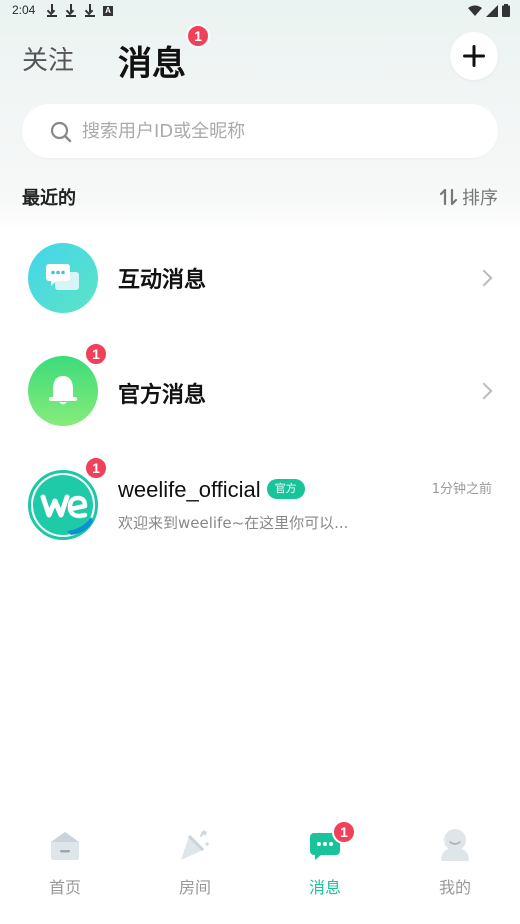 Image resolution: width=520 pixels, height=924 pixels. I want to click on profile-icon, so click(455, 845).